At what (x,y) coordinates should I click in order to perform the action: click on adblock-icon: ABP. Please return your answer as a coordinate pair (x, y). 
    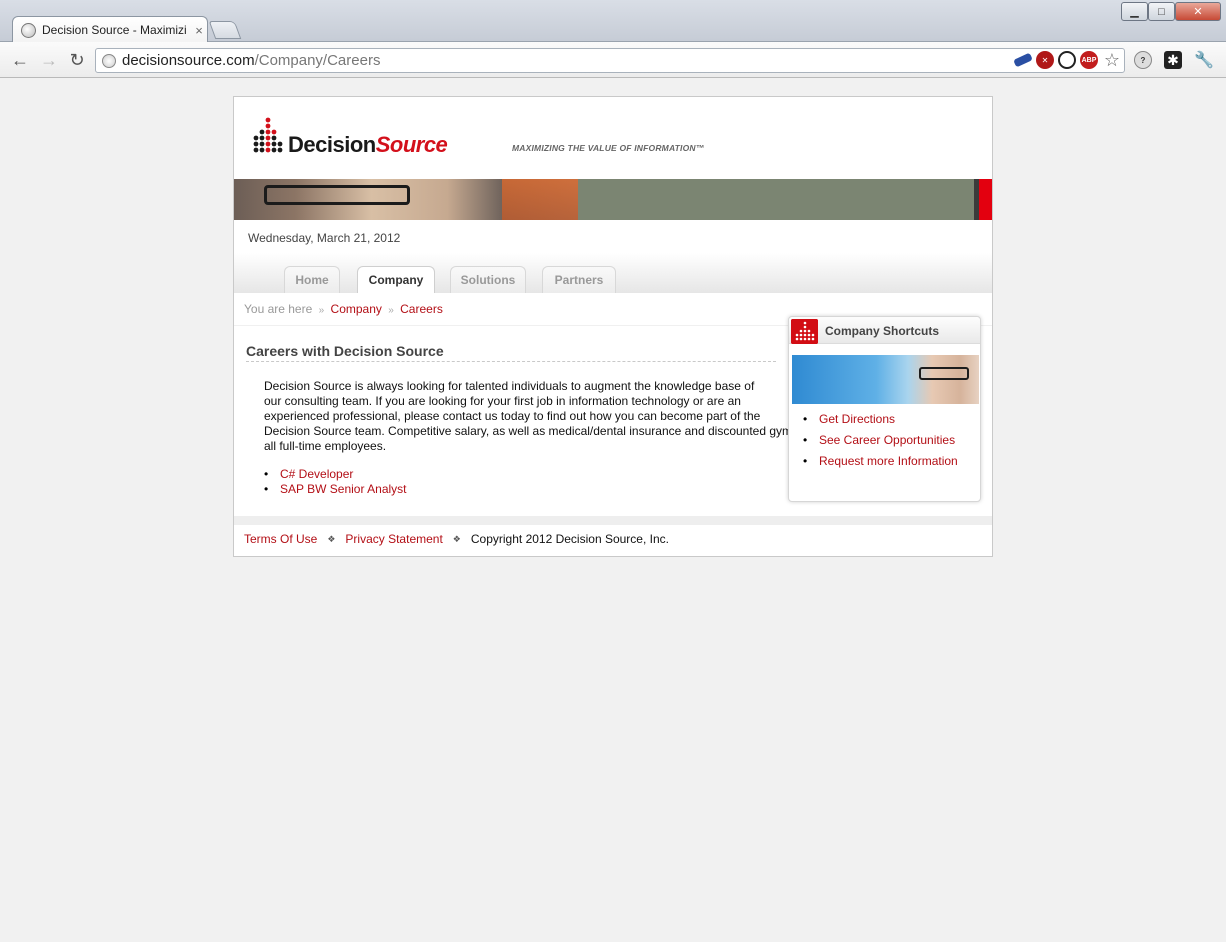
    Looking at the image, I should click on (1089, 60).